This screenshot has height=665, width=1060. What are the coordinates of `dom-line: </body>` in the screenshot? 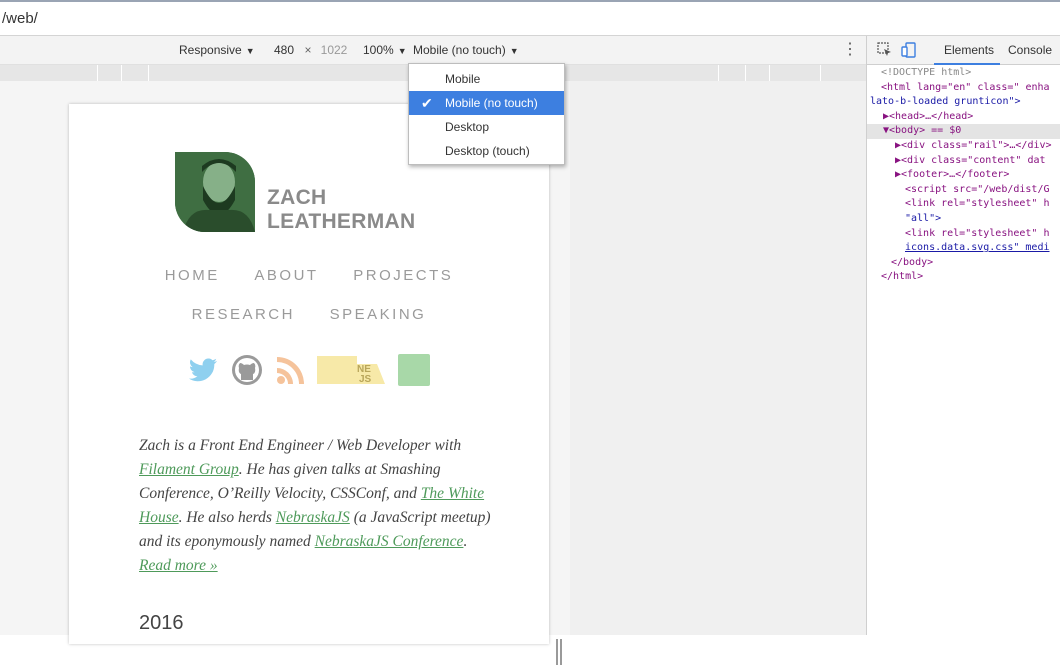 It's located at (963, 263).